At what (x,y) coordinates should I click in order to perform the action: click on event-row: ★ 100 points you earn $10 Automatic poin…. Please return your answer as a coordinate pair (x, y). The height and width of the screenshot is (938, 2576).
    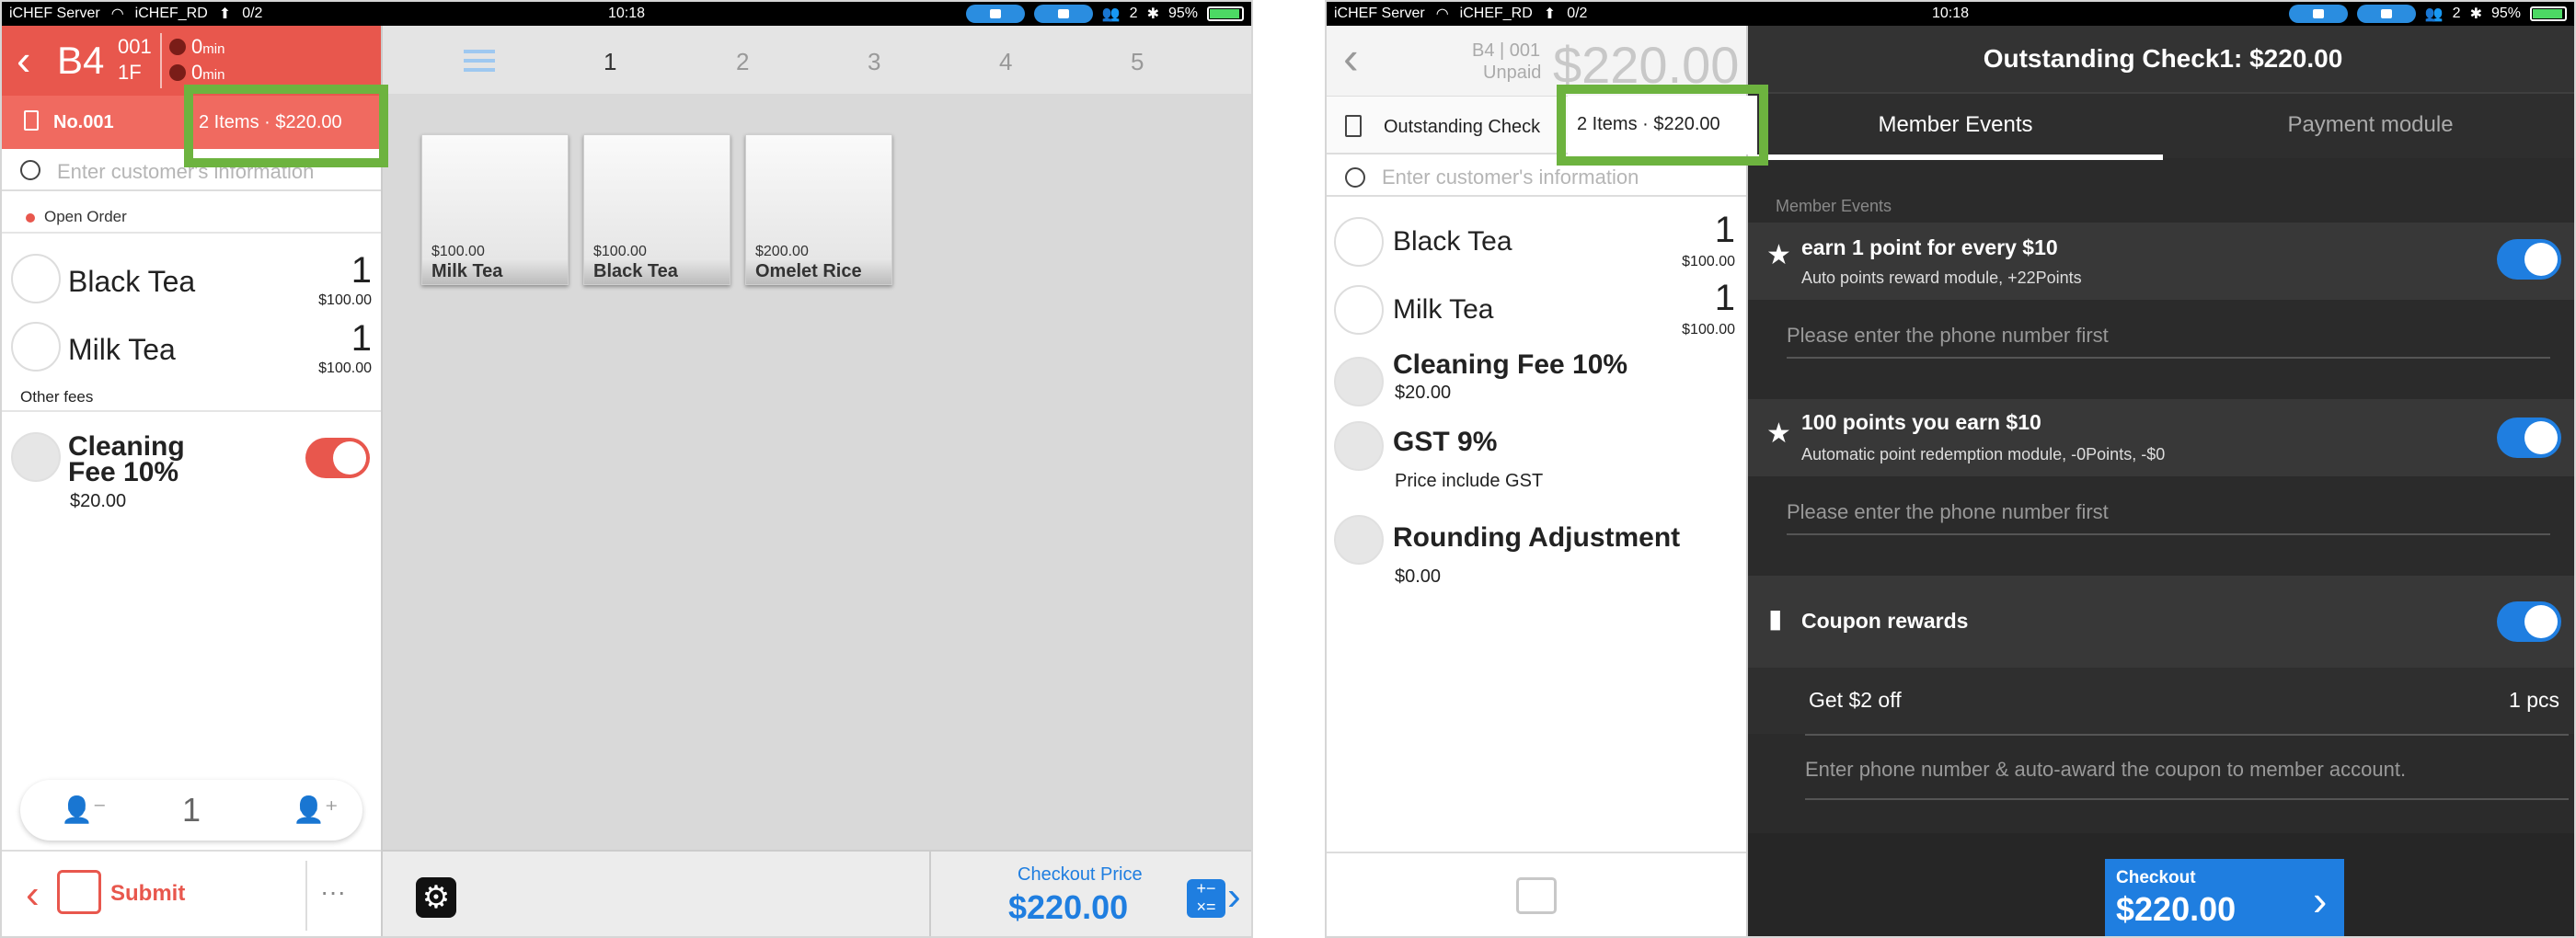
    Looking at the image, I should click on (2161, 437).